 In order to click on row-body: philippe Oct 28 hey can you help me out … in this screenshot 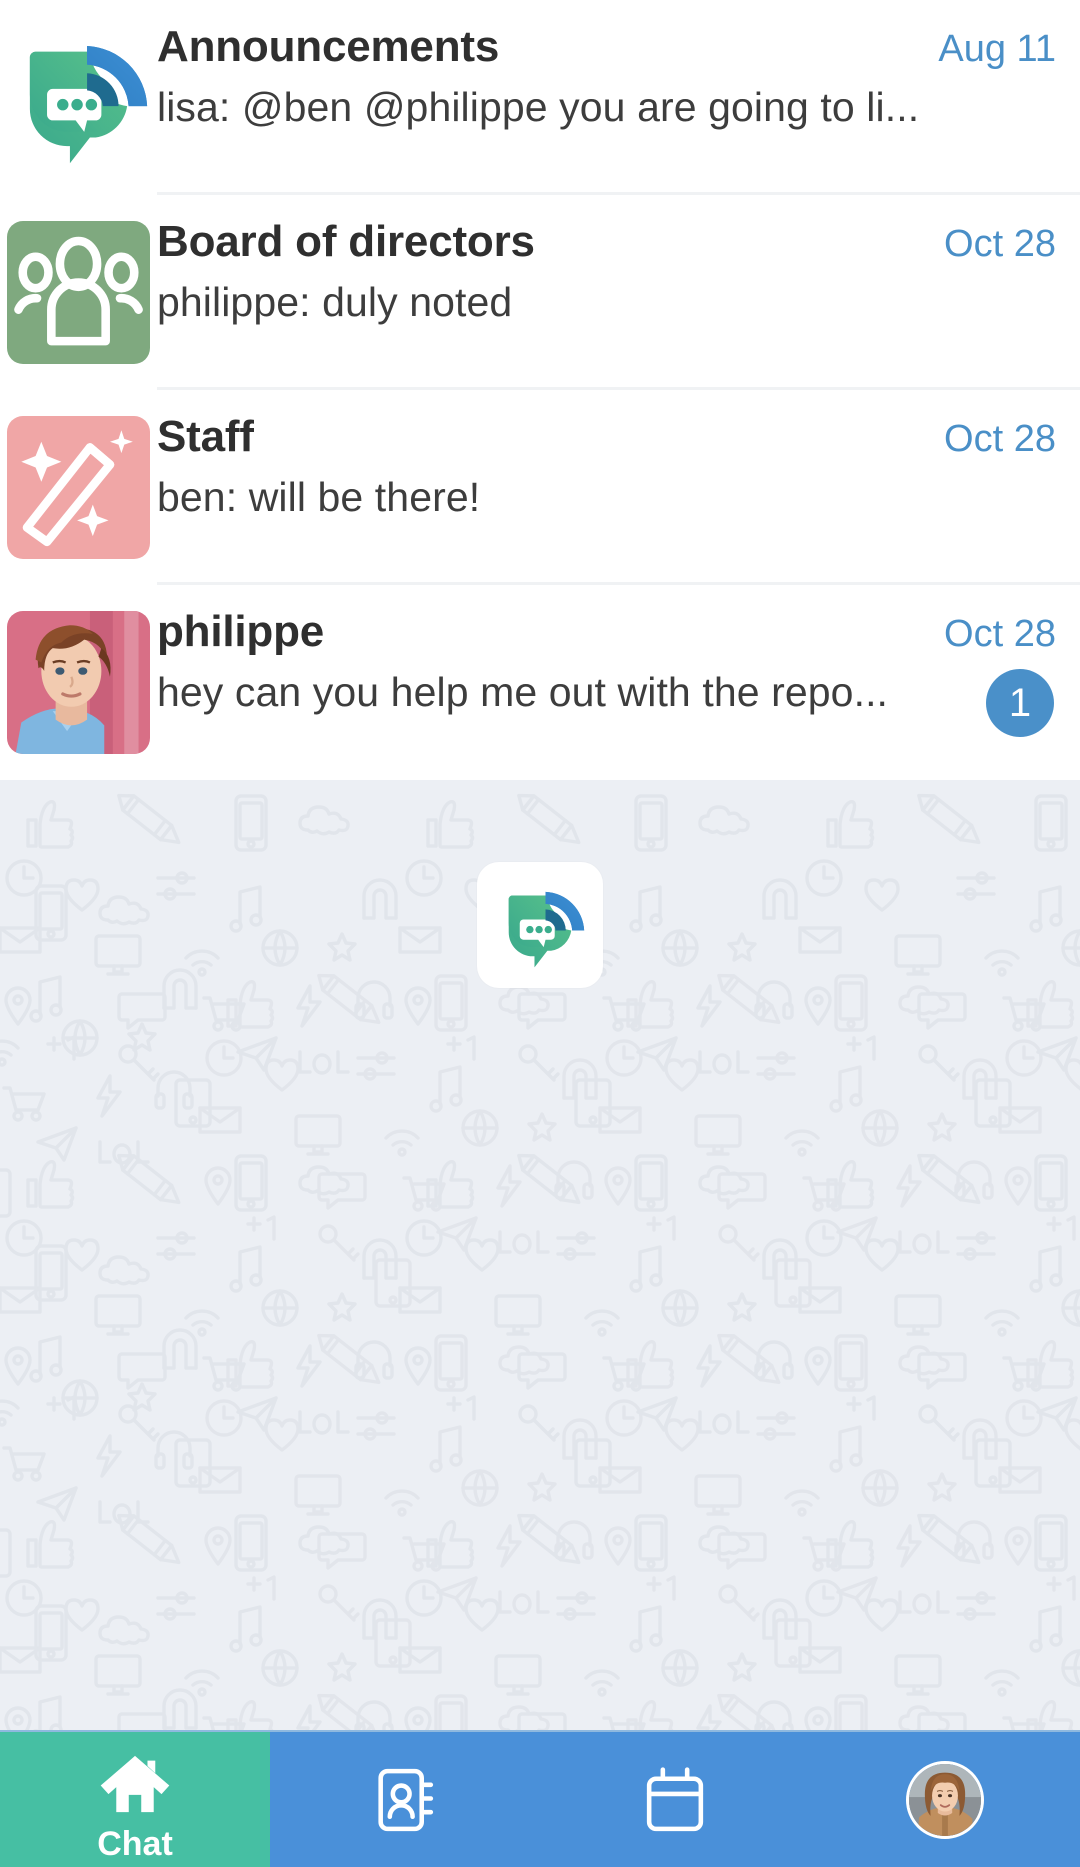, I will do `click(618, 661)`.